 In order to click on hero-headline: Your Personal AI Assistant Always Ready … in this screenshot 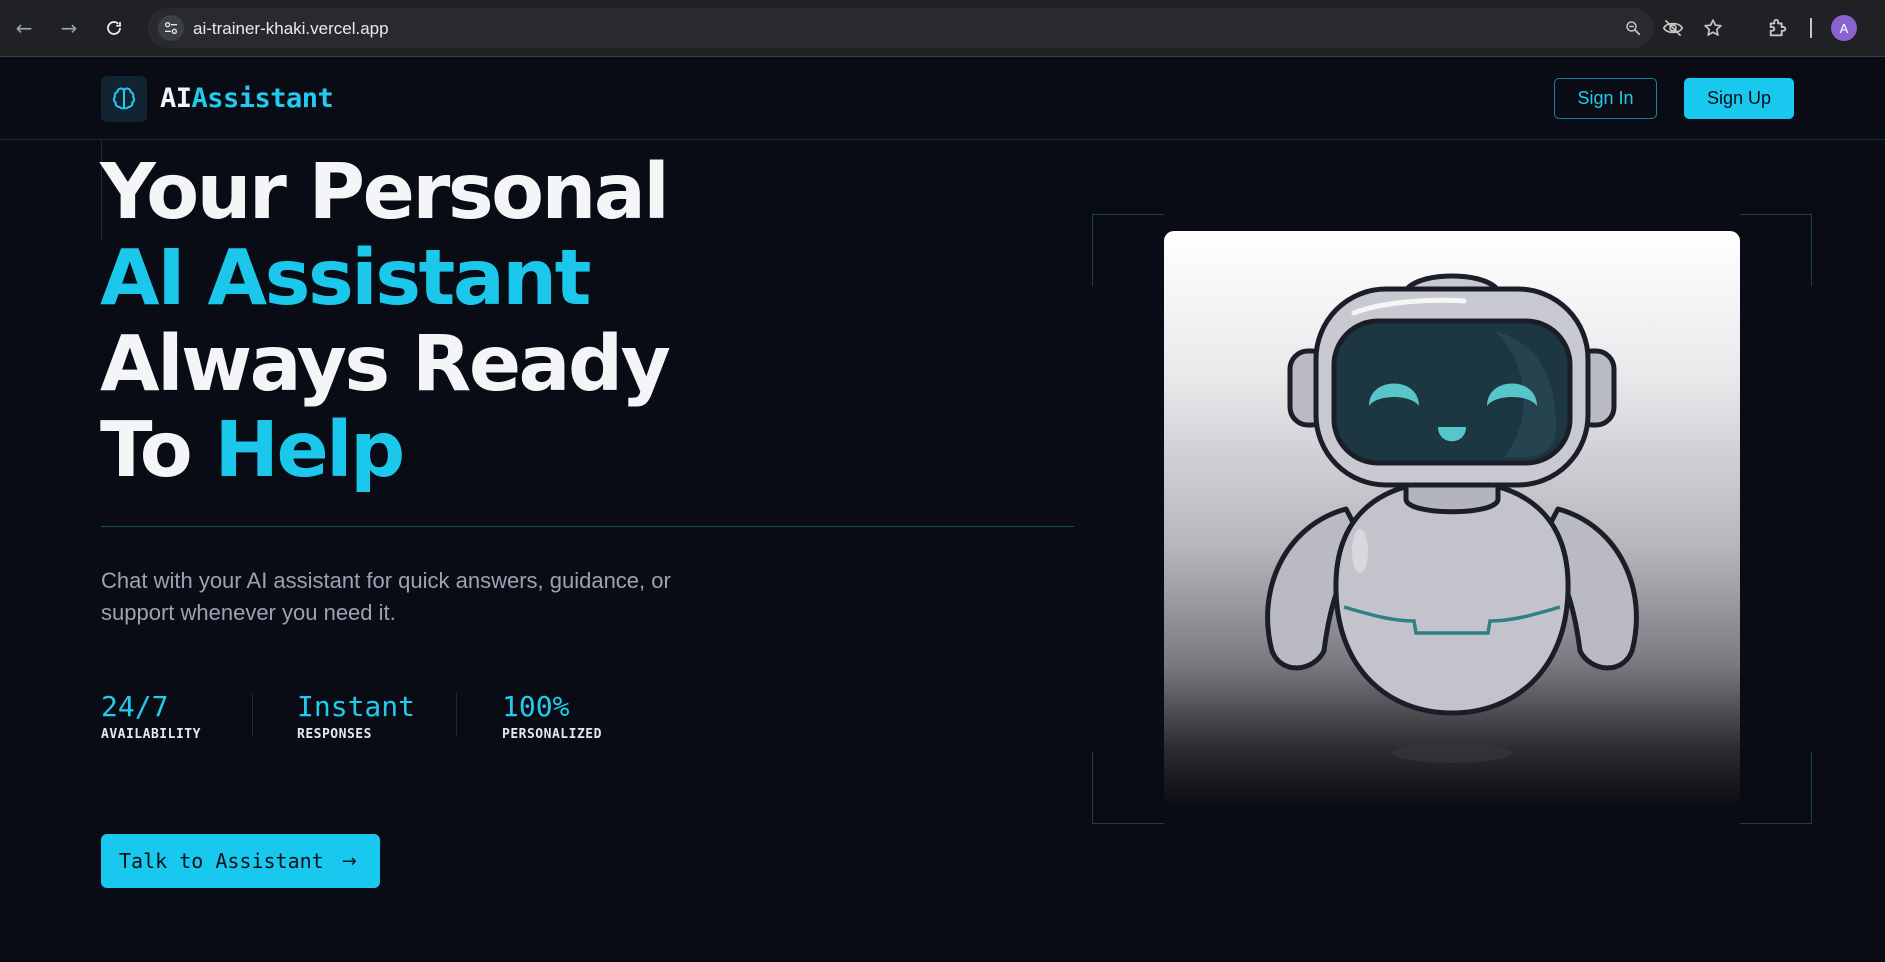, I will do `click(385, 321)`.